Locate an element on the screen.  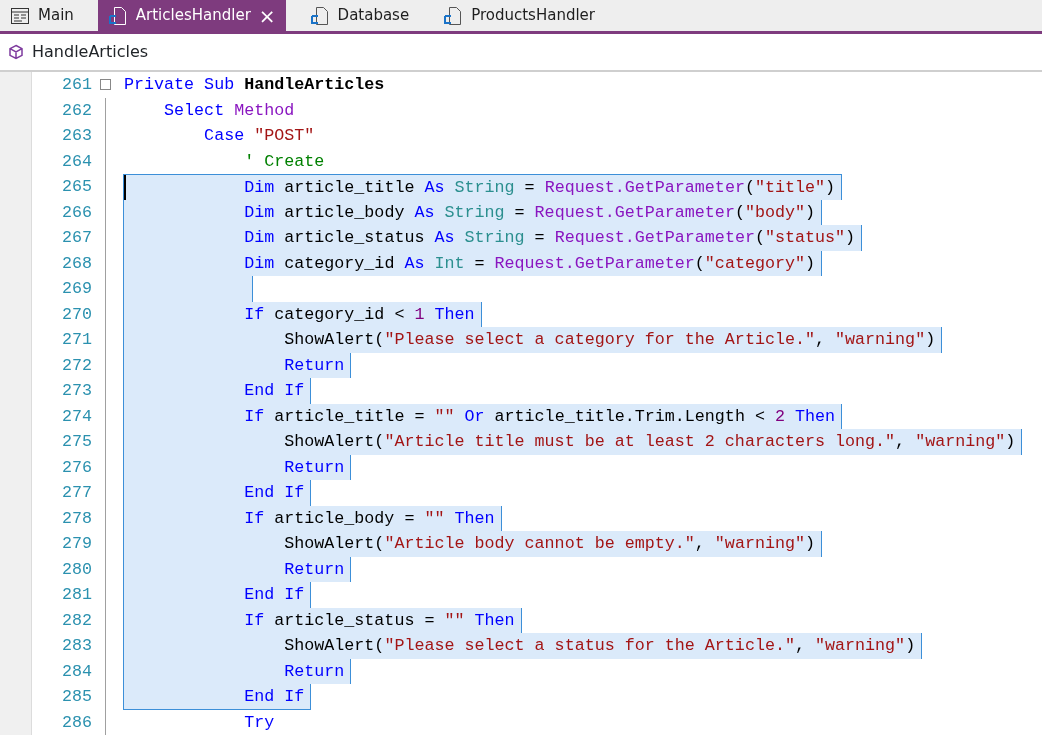
line-number: 269 is located at coordinates (76, 289).